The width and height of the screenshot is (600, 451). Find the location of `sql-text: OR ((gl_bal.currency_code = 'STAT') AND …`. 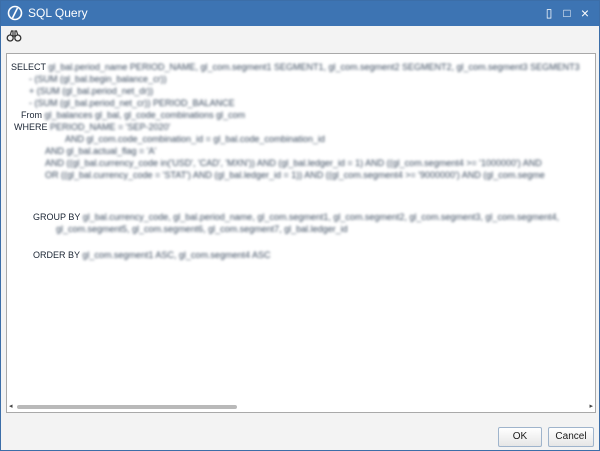

sql-text: OR ((gl_bal.currency_code = 'STAT') AND … is located at coordinates (295, 175).